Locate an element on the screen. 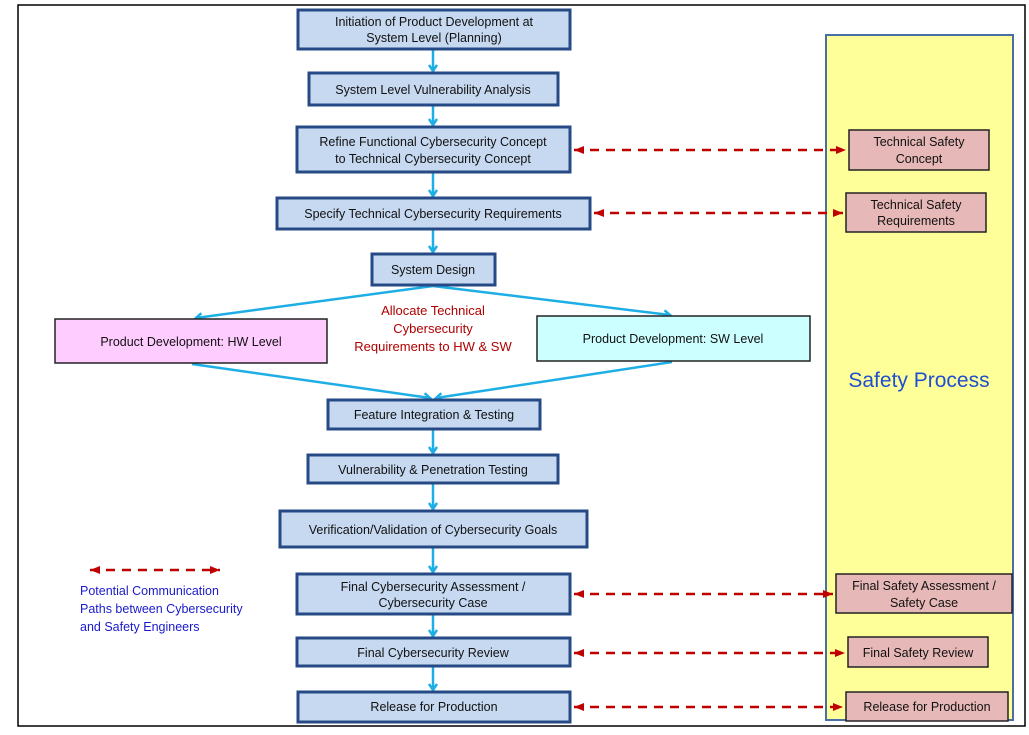 The image size is (1029, 735). safety-final-assessment: Final Safety Assessment / Safety Case is located at coordinates (924, 593).